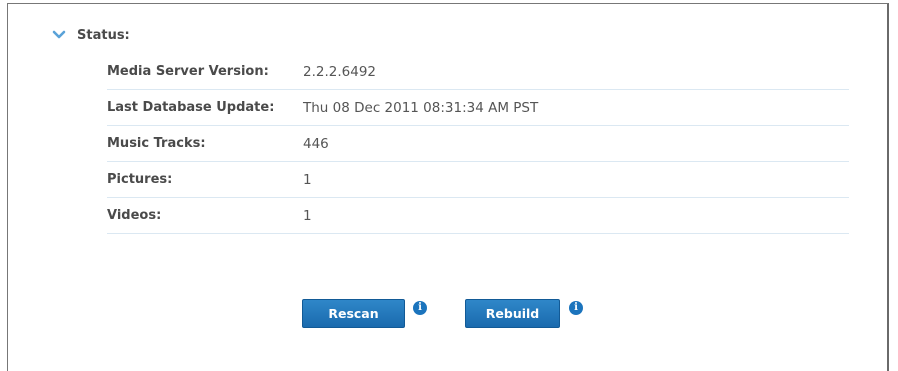 The height and width of the screenshot is (371, 898). I want to click on status-row-pictures: Pictures: 1, so click(478, 180).